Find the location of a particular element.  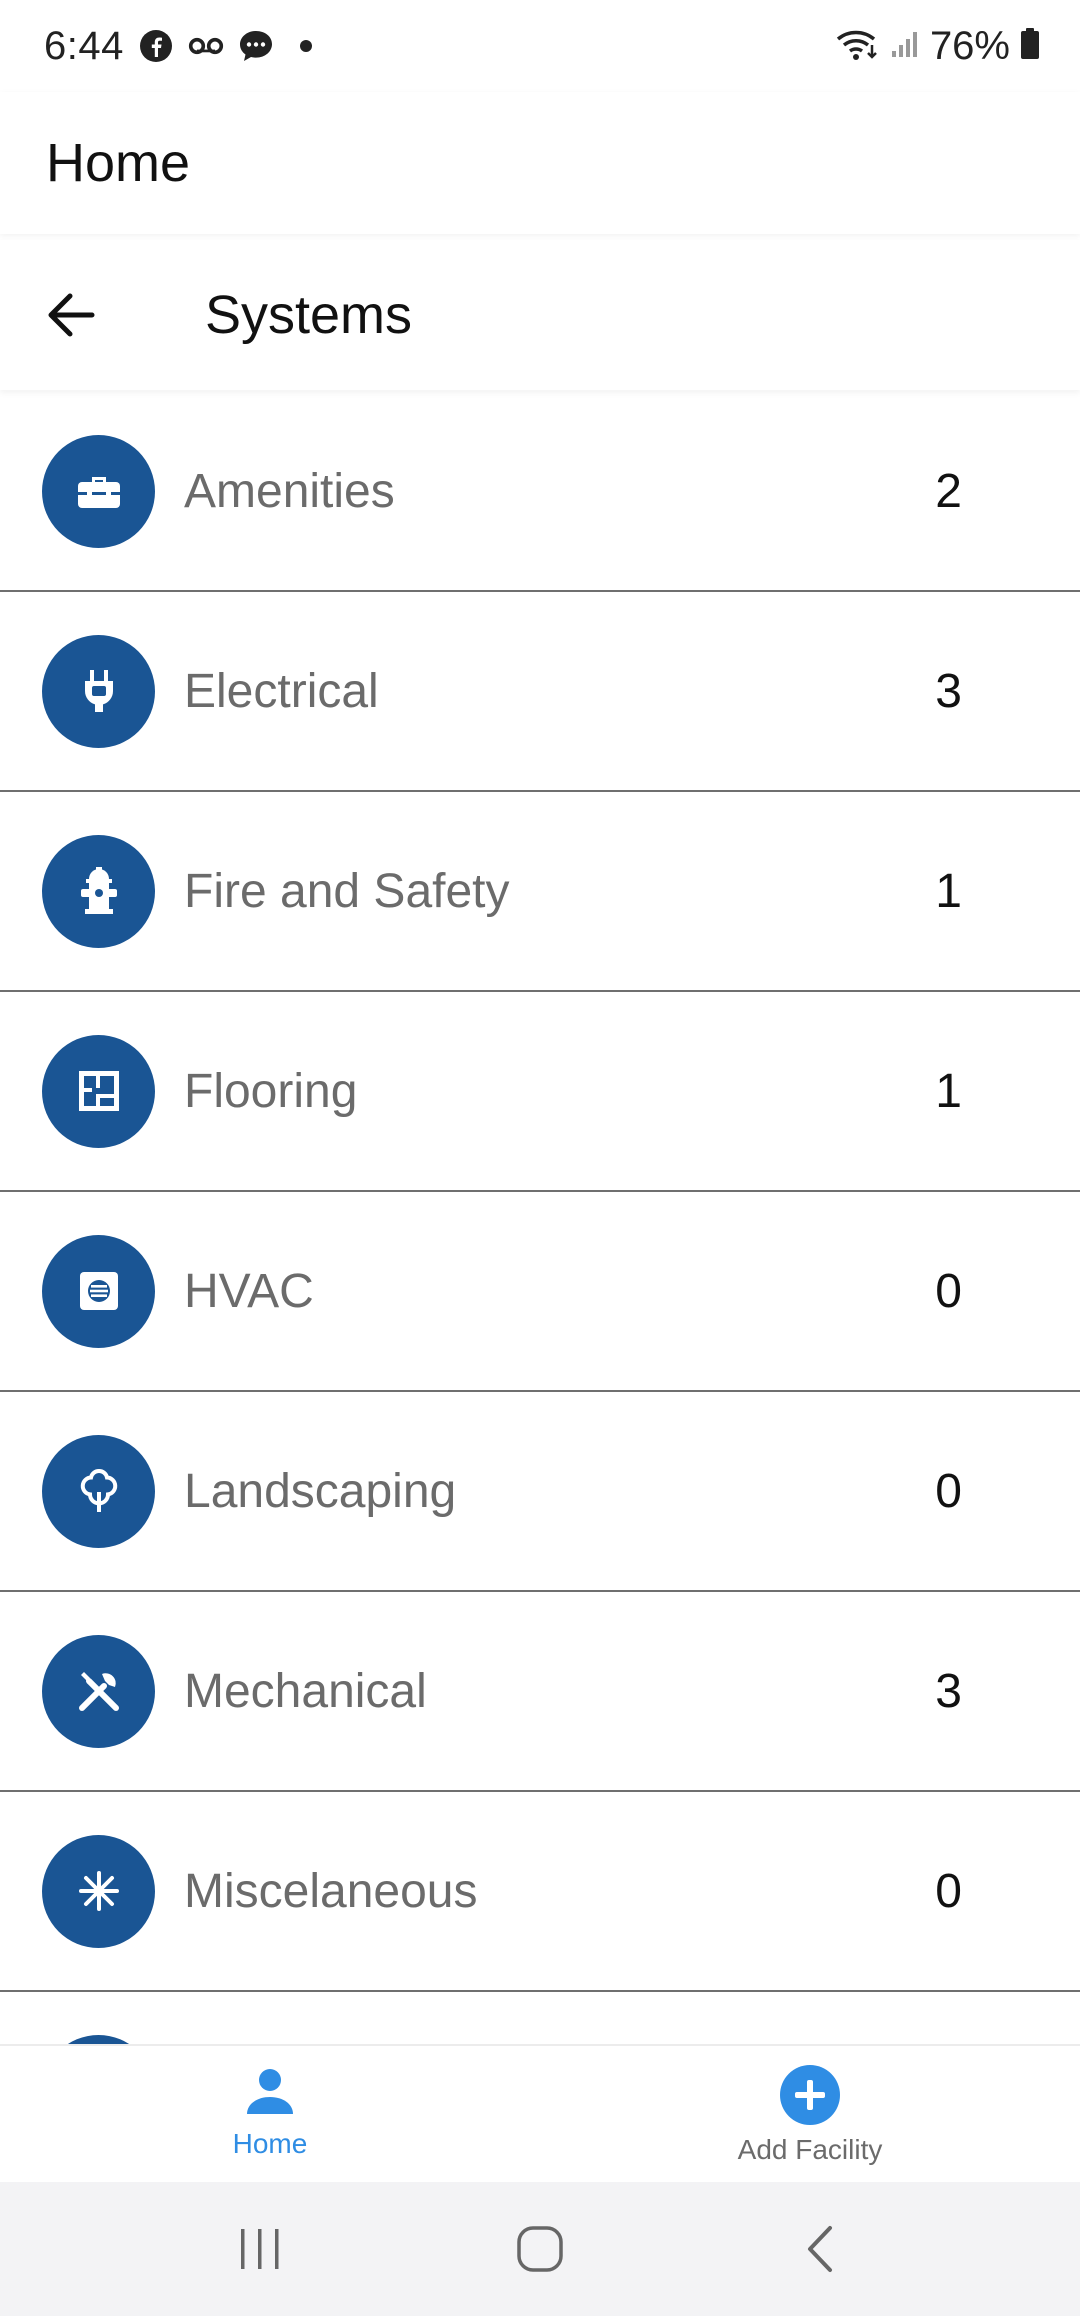

status-bar: 6:44 76% is located at coordinates (540, 46).